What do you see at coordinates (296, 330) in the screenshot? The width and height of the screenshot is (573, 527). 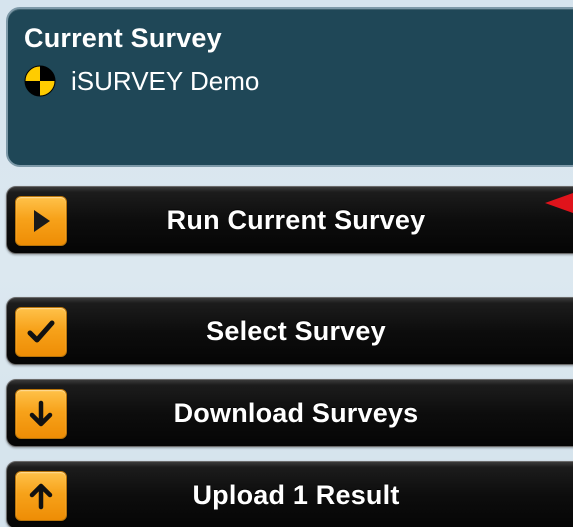 I see `select-survey-label: Select Survey` at bounding box center [296, 330].